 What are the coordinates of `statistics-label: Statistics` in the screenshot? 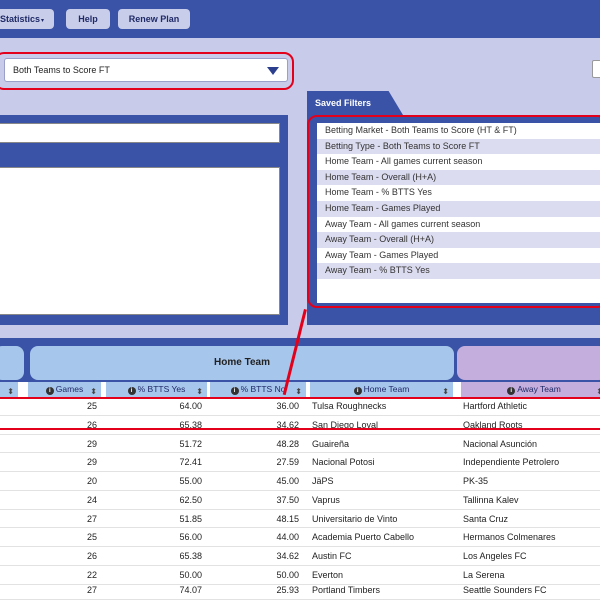 It's located at (20, 19).